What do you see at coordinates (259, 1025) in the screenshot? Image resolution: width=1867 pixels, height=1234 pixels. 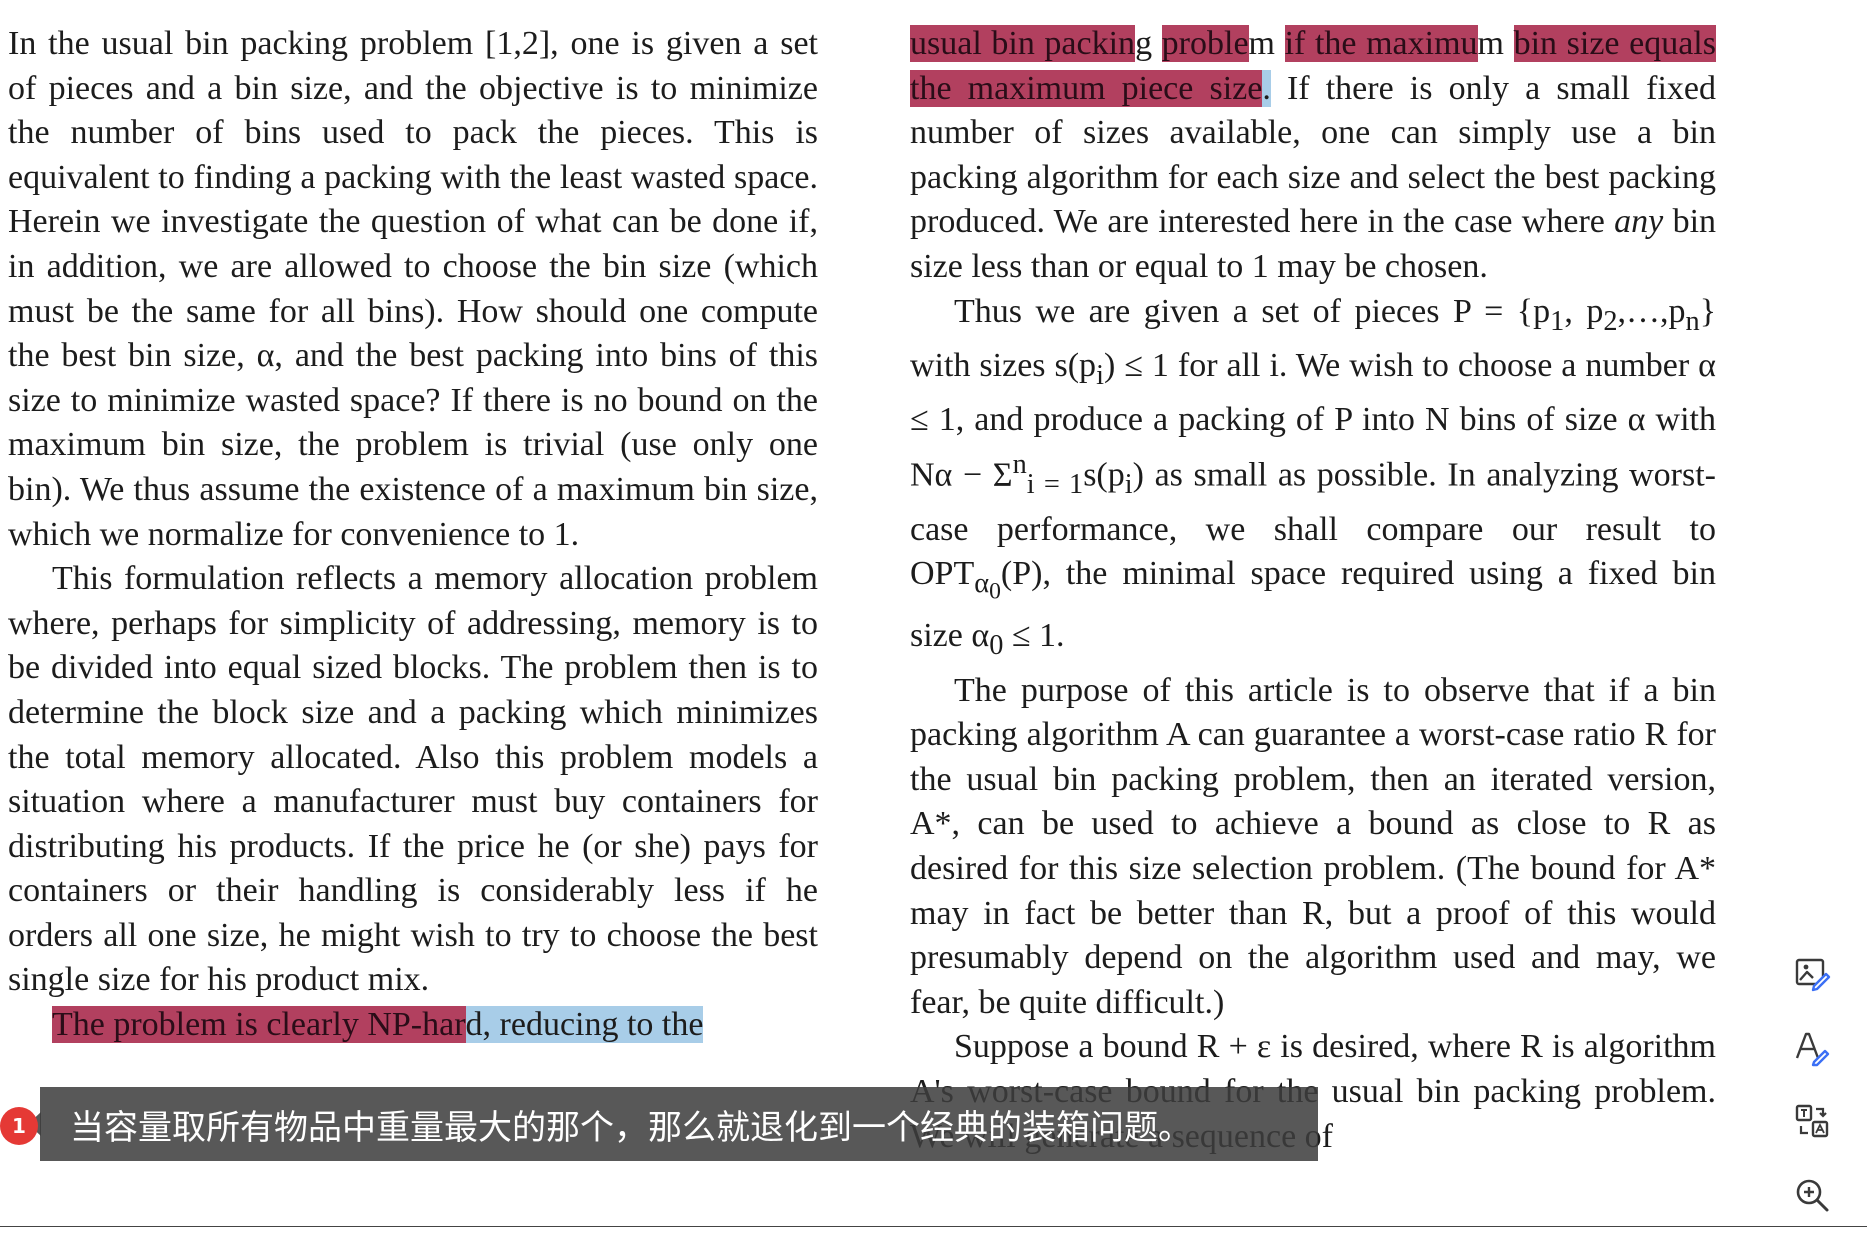 I see `highlight-red: The problem is clearly NP-har` at bounding box center [259, 1025].